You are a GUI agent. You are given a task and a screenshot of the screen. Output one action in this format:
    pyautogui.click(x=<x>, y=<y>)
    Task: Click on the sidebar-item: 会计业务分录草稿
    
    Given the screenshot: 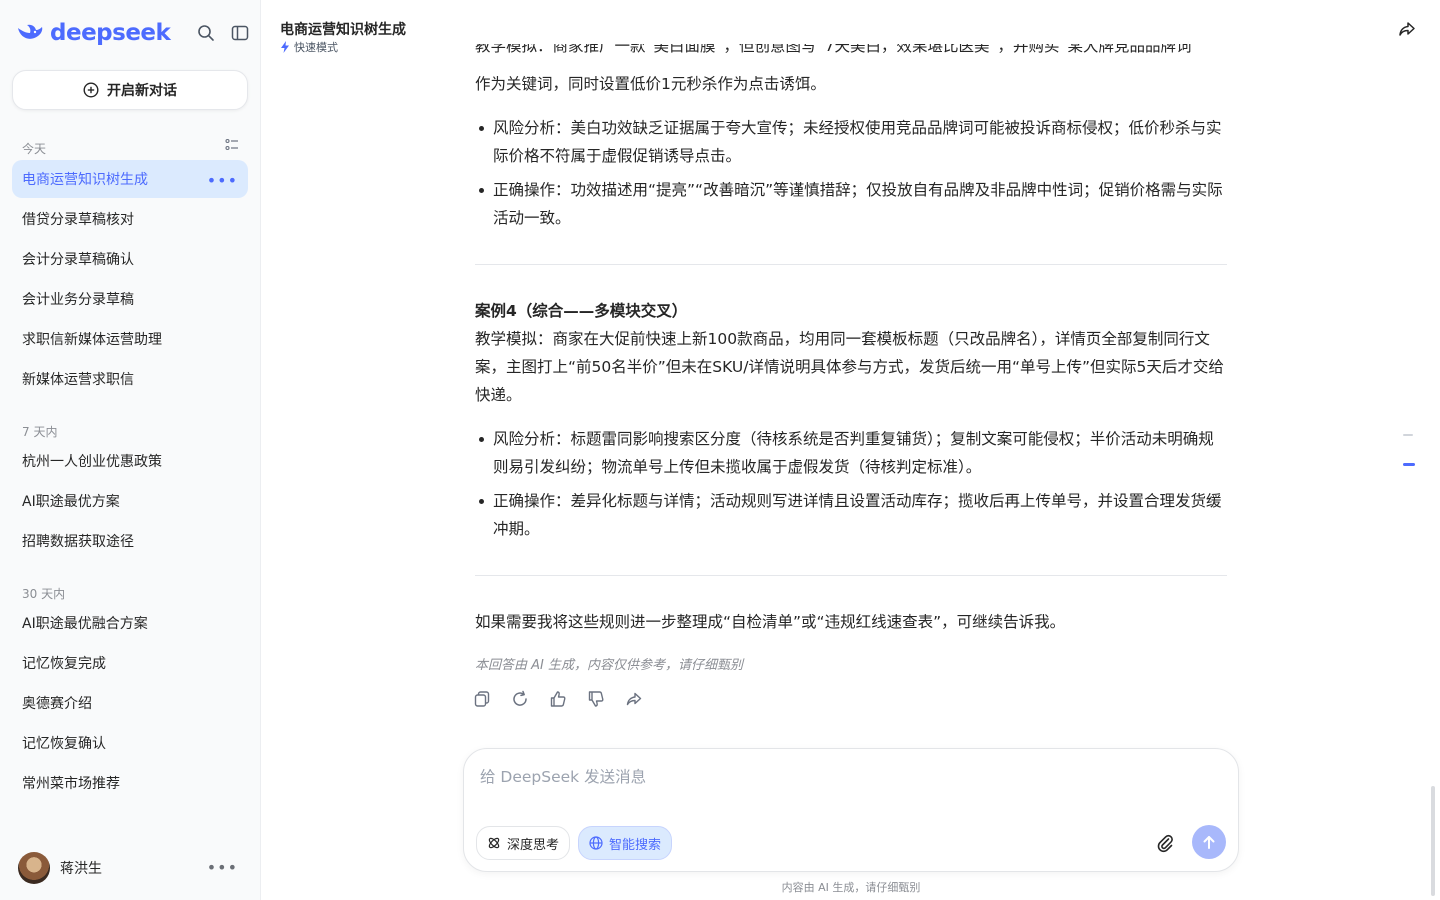 What is the action you would take?
    pyautogui.click(x=130, y=299)
    